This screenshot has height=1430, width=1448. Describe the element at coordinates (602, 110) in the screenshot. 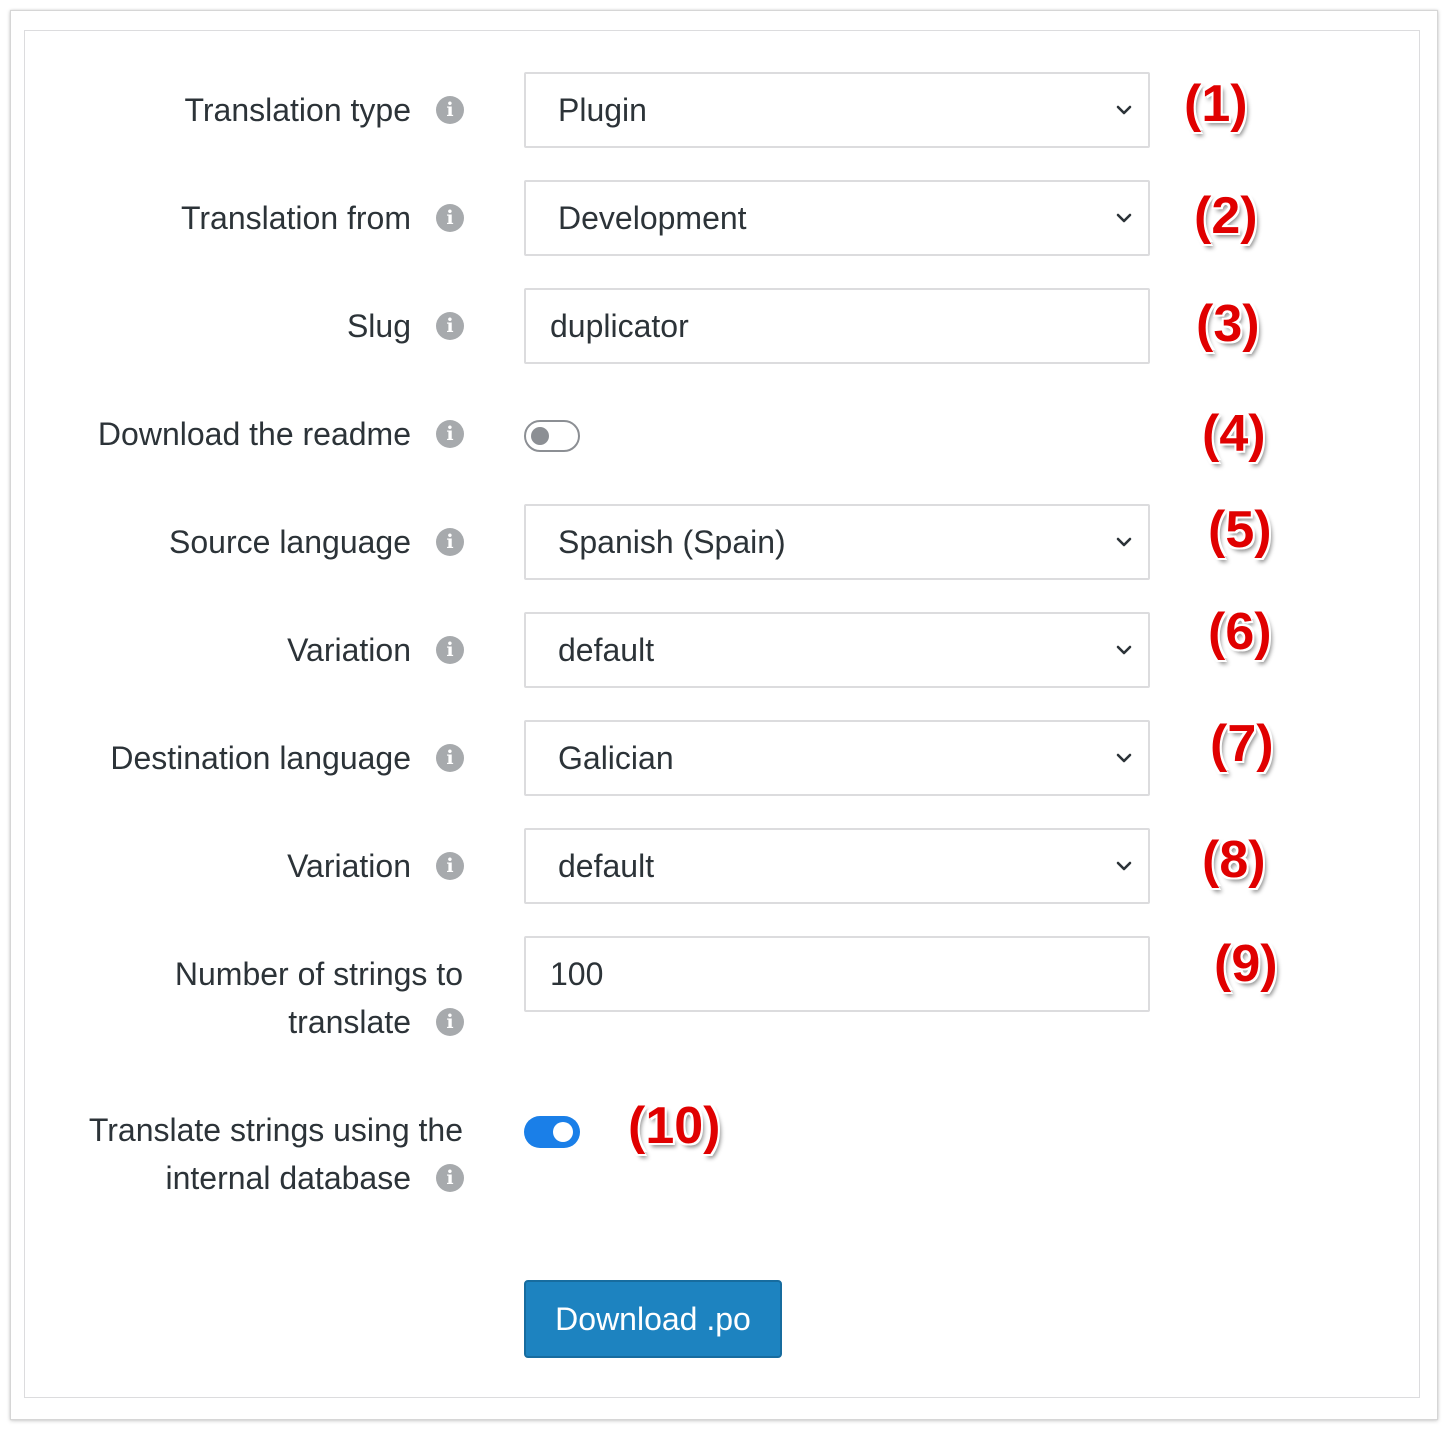

I see `translation-type-value: Plugin` at that location.